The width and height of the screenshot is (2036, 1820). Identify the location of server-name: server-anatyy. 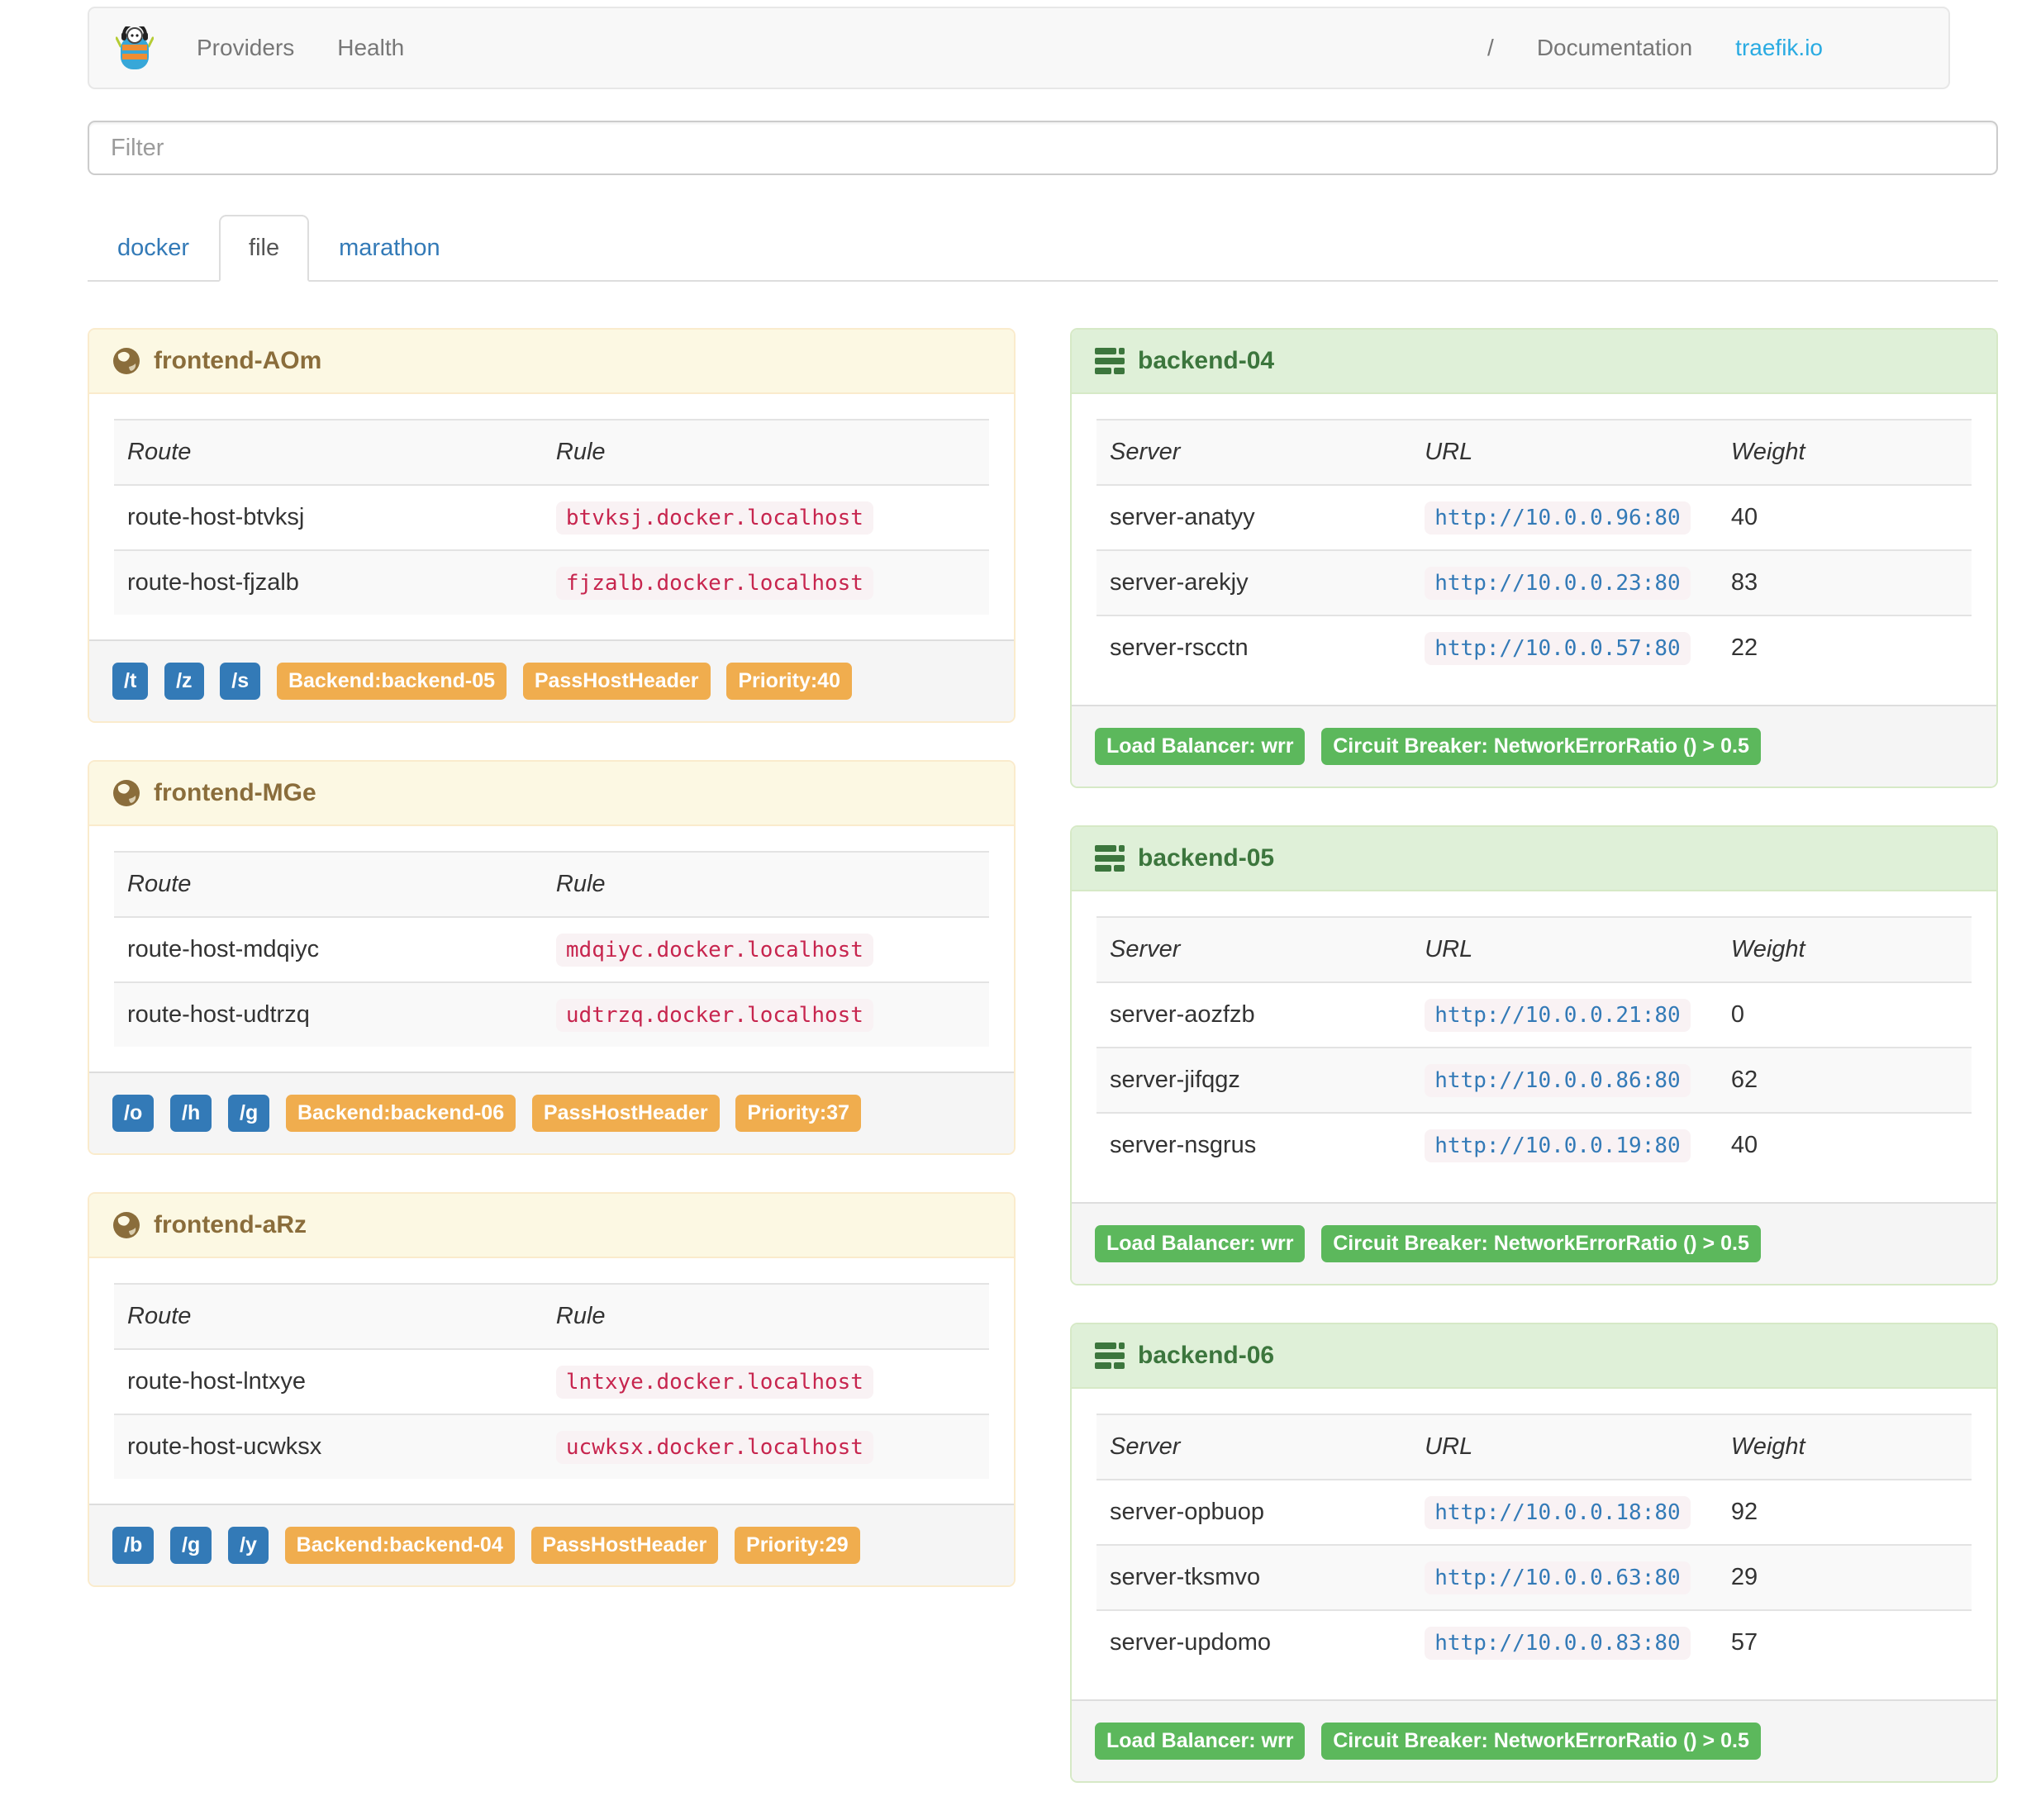
(1254, 517).